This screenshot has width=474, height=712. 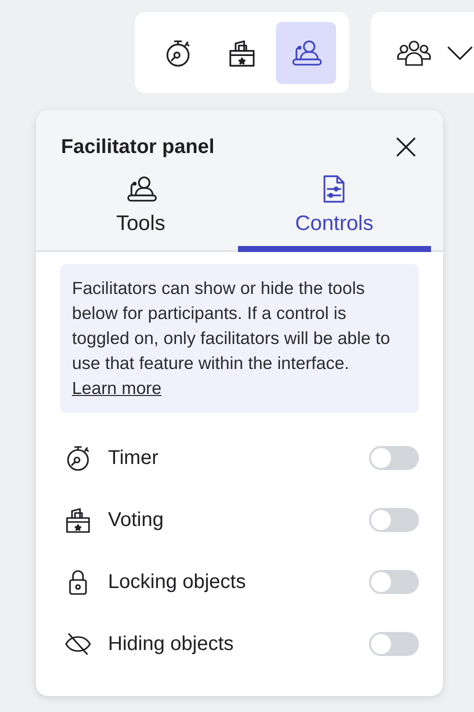 What do you see at coordinates (134, 458) in the screenshot?
I see `control-label: Timer` at bounding box center [134, 458].